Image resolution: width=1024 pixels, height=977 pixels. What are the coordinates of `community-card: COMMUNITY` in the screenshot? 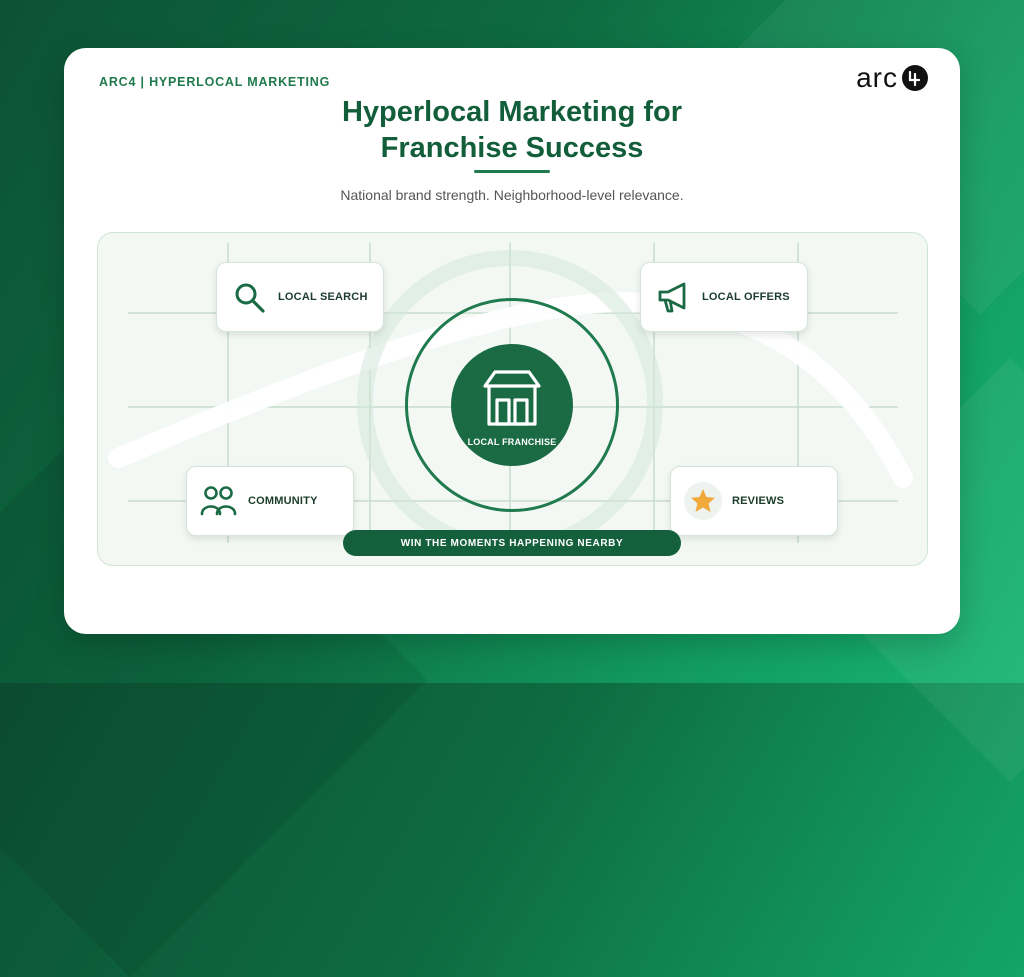 It's located at (270, 501).